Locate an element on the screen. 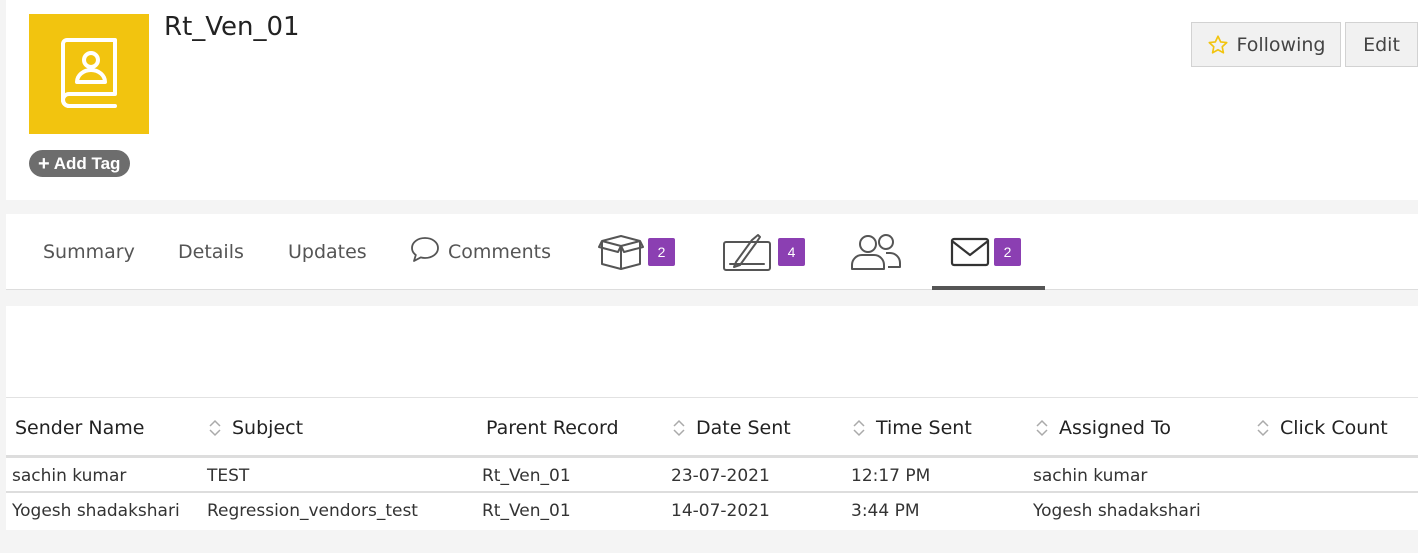 This screenshot has width=1418, height=553. cell-date-sent: 23-07-2021 is located at coordinates (720, 475).